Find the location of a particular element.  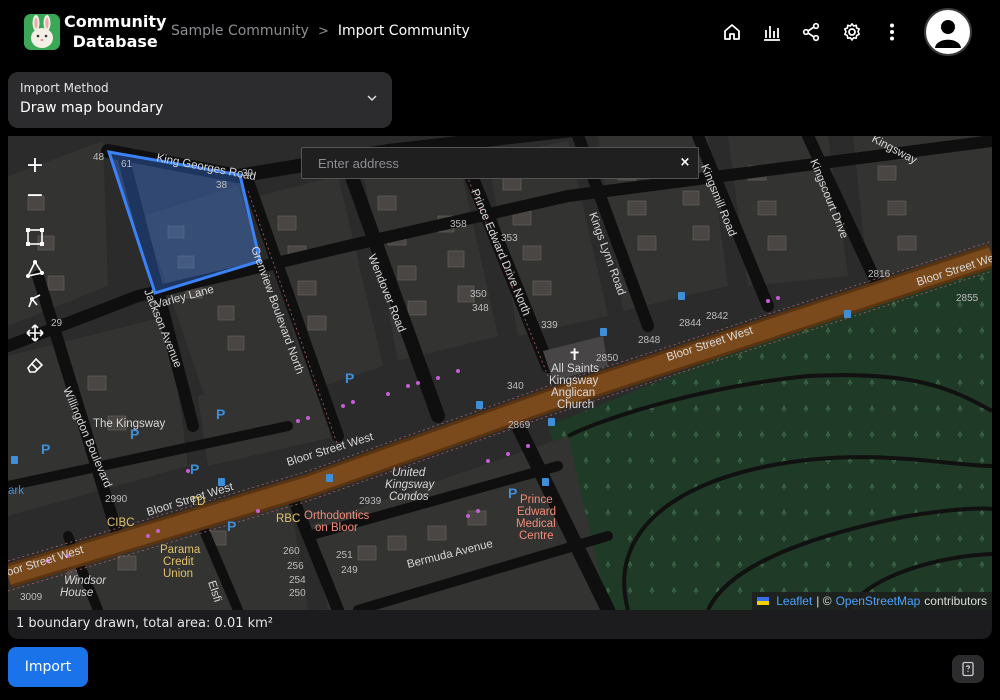

svg-text: 348 is located at coordinates (480, 308).